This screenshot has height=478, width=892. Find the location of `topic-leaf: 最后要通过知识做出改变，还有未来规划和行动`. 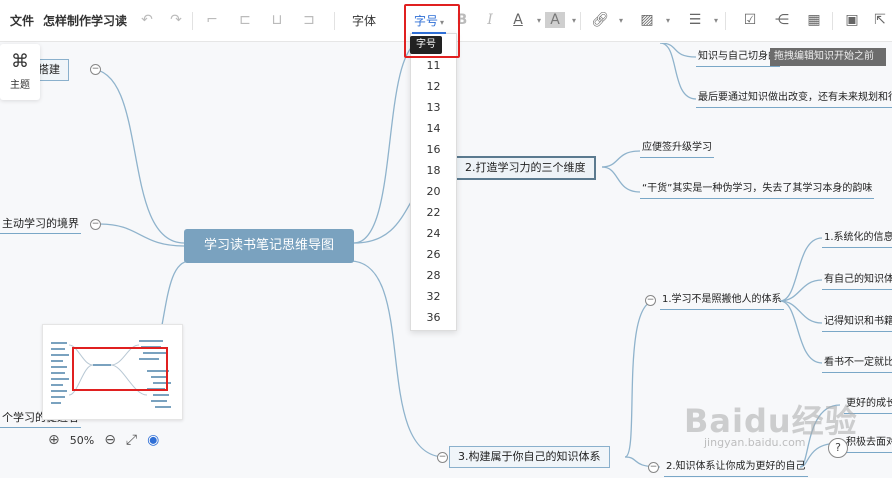

topic-leaf: 最后要通过知识做出改变，还有未来规划和行动 is located at coordinates (794, 98).